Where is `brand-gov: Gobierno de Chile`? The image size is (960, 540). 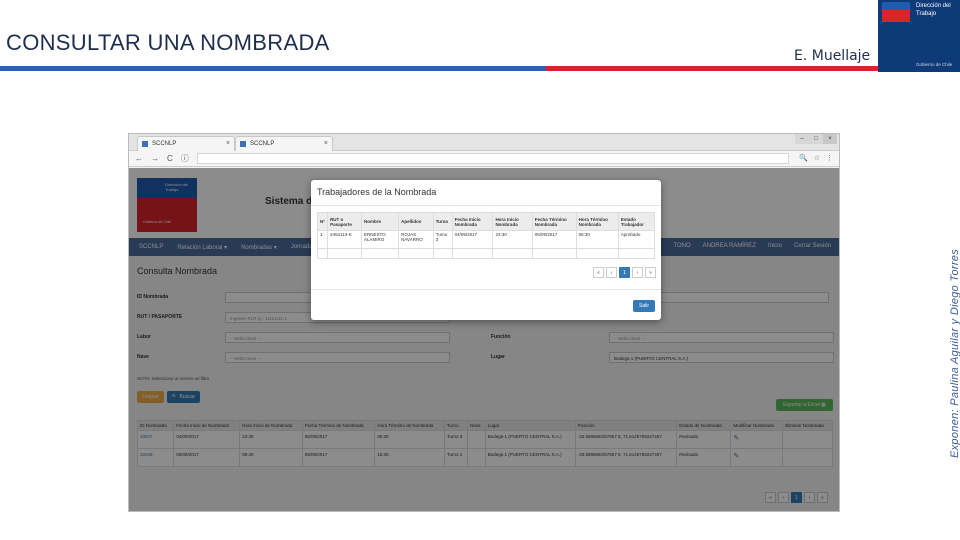
brand-gov: Gobierno de Chile is located at coordinates (934, 64).